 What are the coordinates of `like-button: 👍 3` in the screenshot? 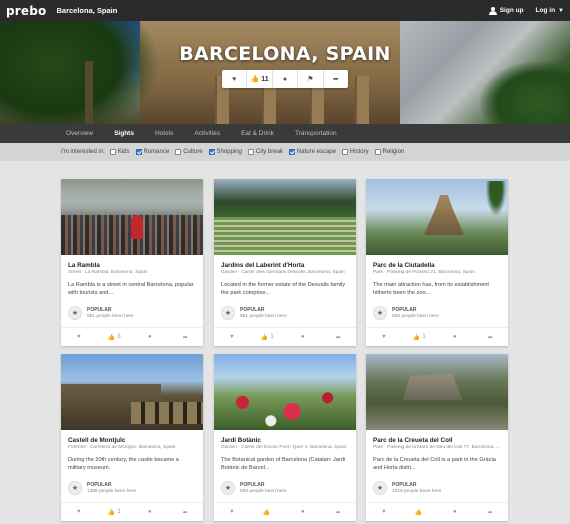 It's located at (115, 337).